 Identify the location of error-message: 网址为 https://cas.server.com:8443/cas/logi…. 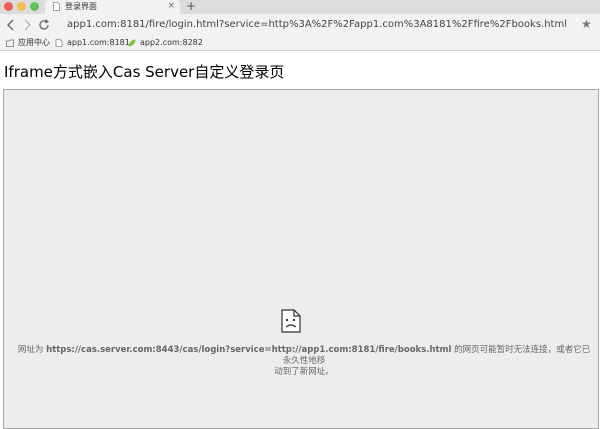
(304, 361).